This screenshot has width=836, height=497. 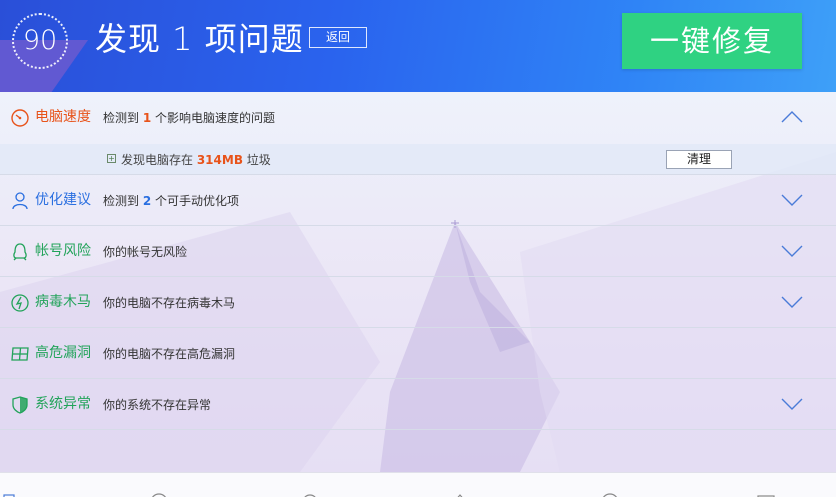 I want to click on score-badge: 90, so click(x=40, y=41).